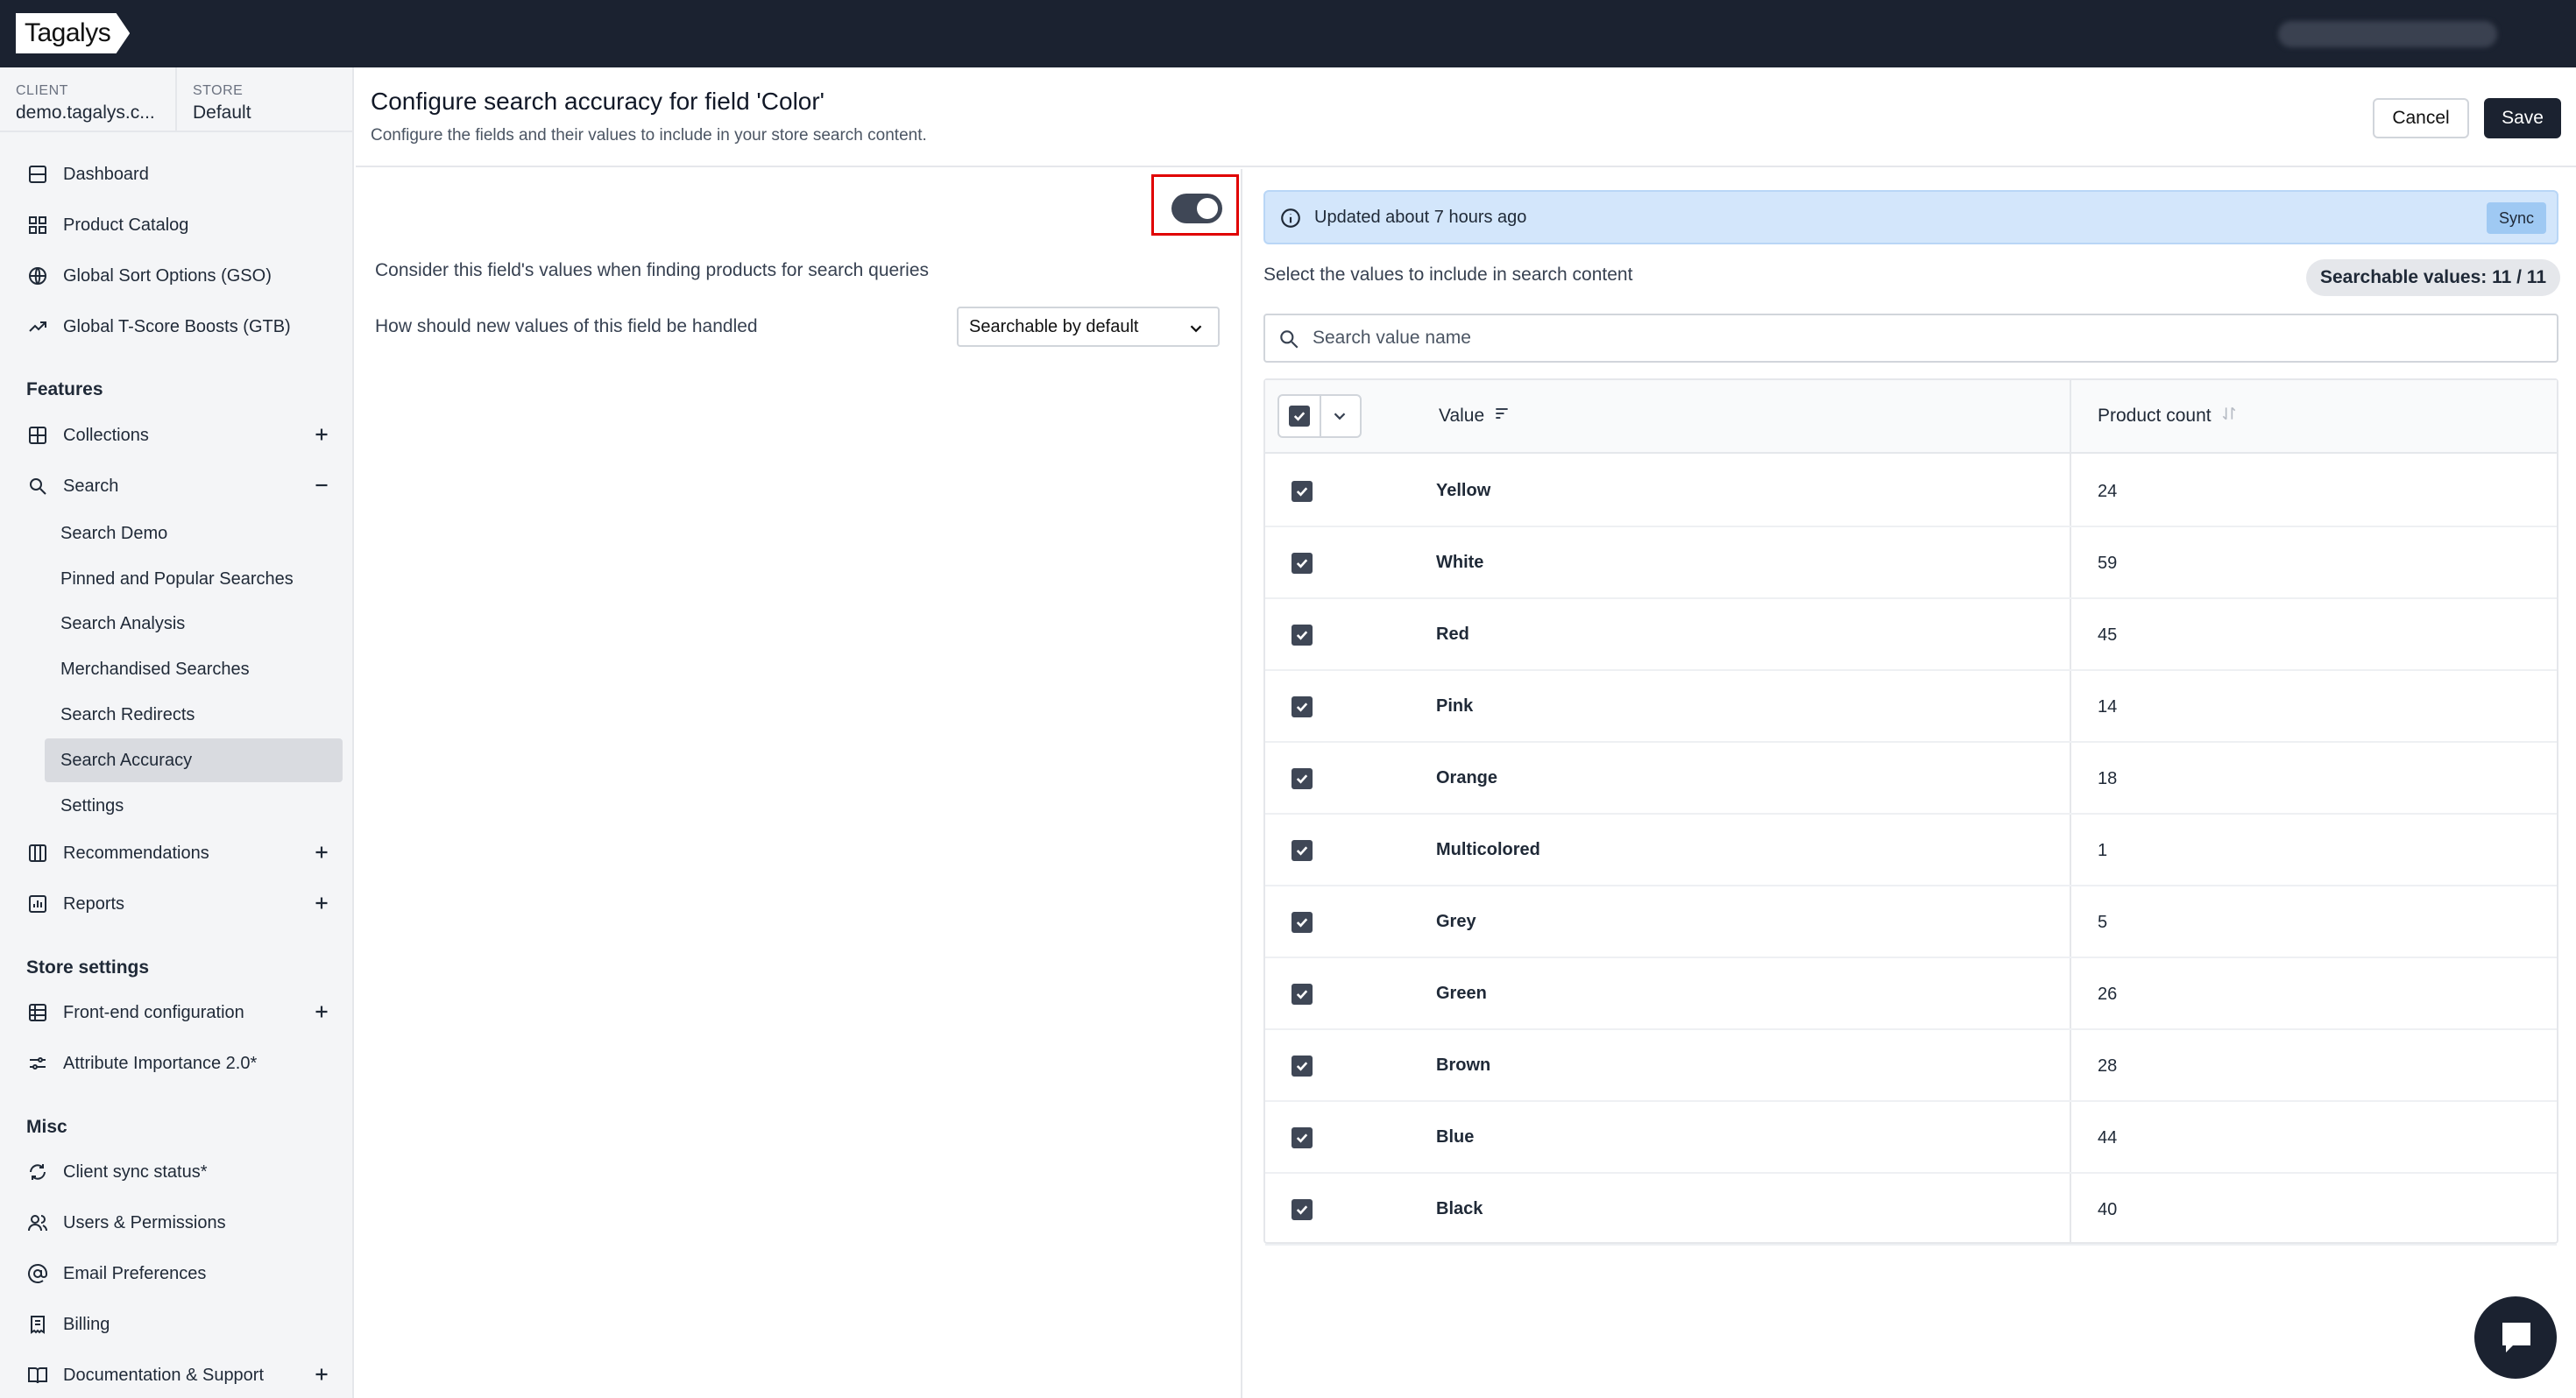  I want to click on sub-label: Pinned and Popular Searches, so click(177, 578).